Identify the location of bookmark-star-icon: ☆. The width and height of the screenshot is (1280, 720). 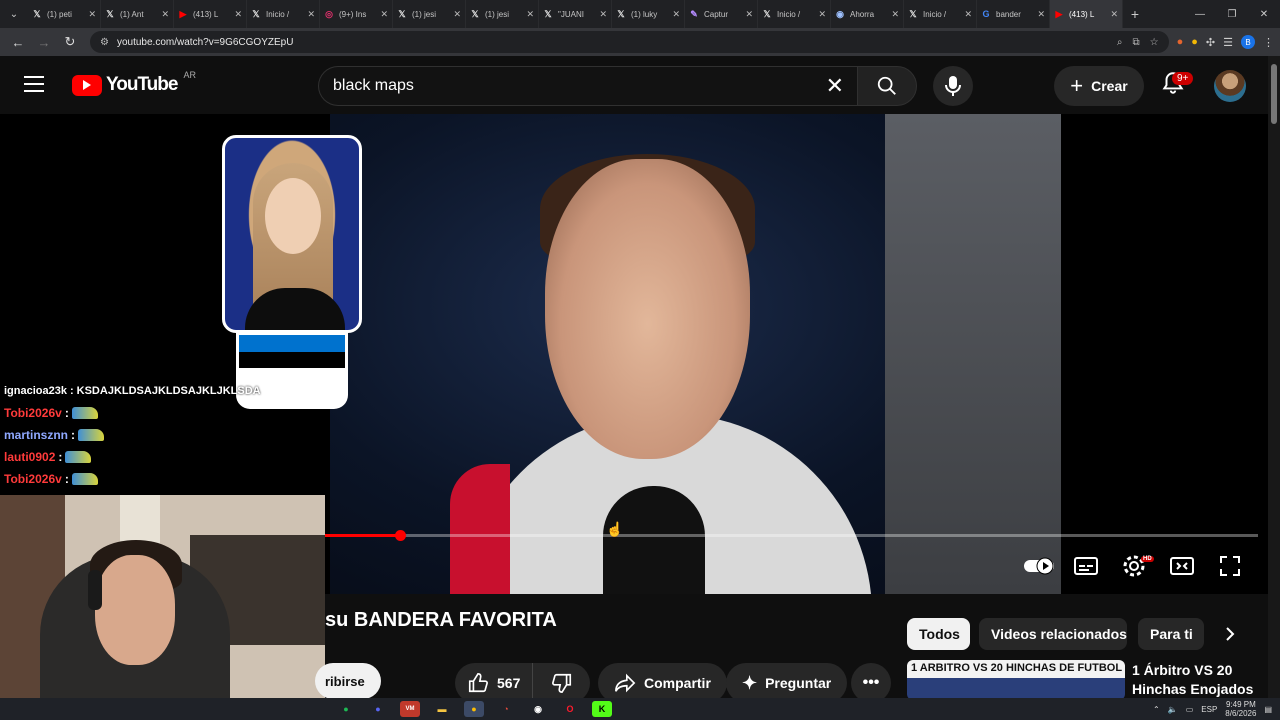
(1154, 42).